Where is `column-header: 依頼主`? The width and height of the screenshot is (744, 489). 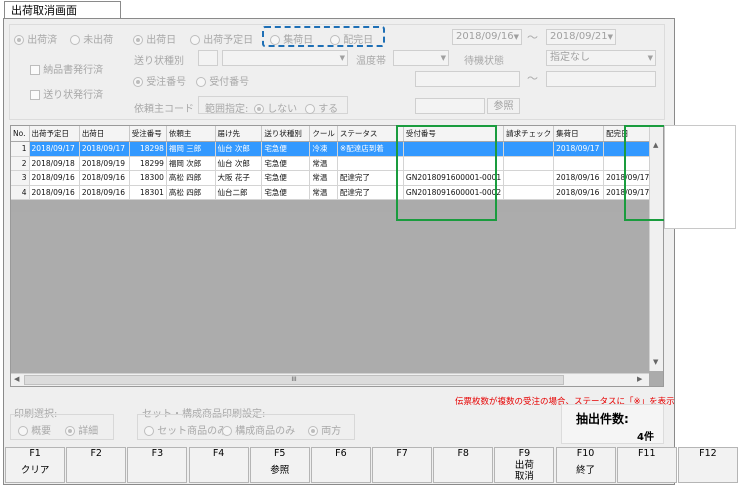
column-header: 依頼主 is located at coordinates (191, 134).